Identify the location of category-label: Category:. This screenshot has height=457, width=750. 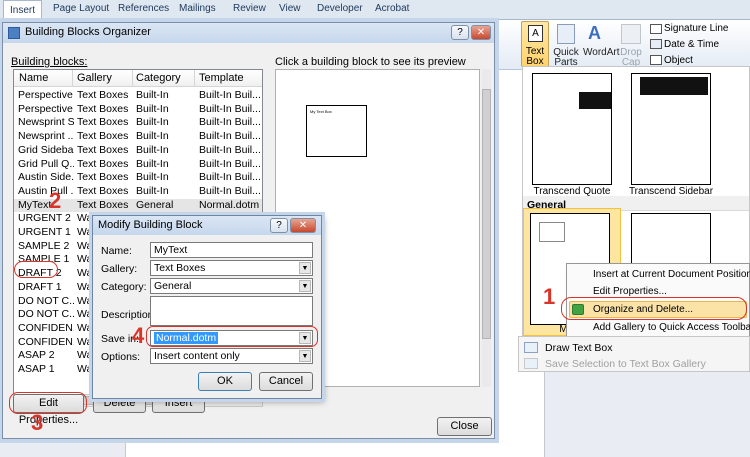
(124, 287).